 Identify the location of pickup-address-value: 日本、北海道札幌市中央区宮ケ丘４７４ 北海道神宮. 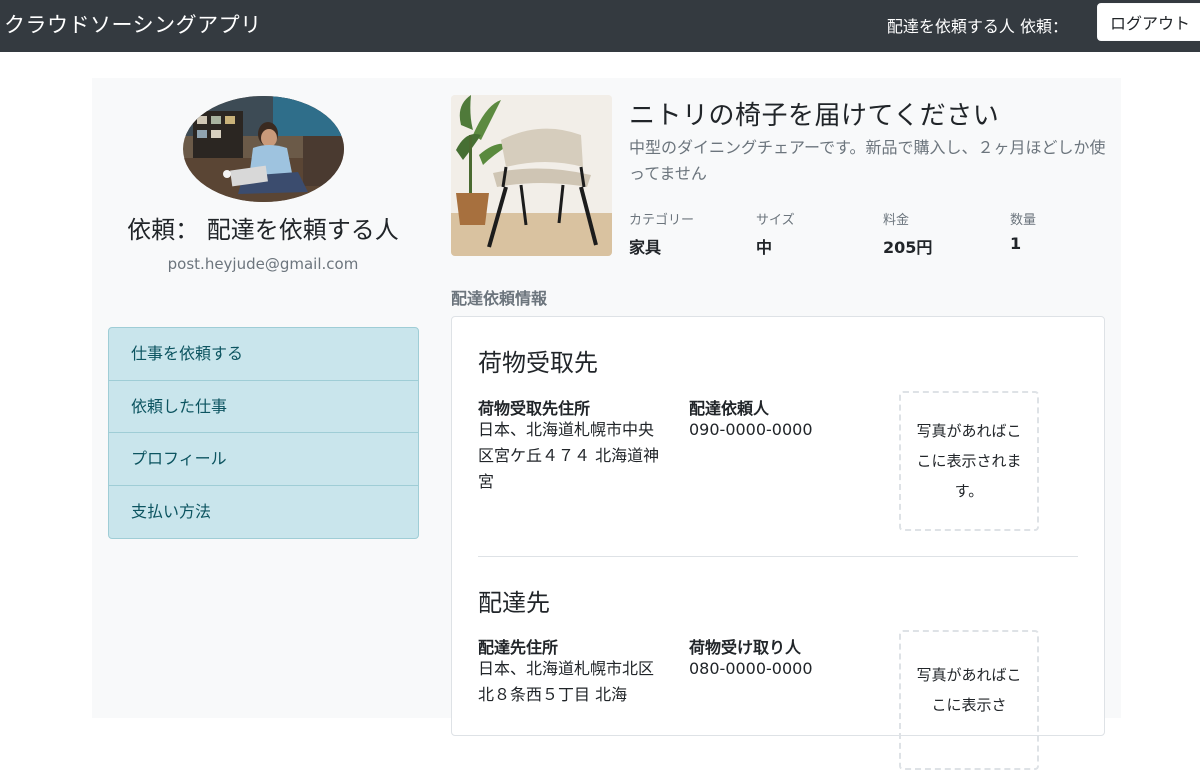
(569, 455).